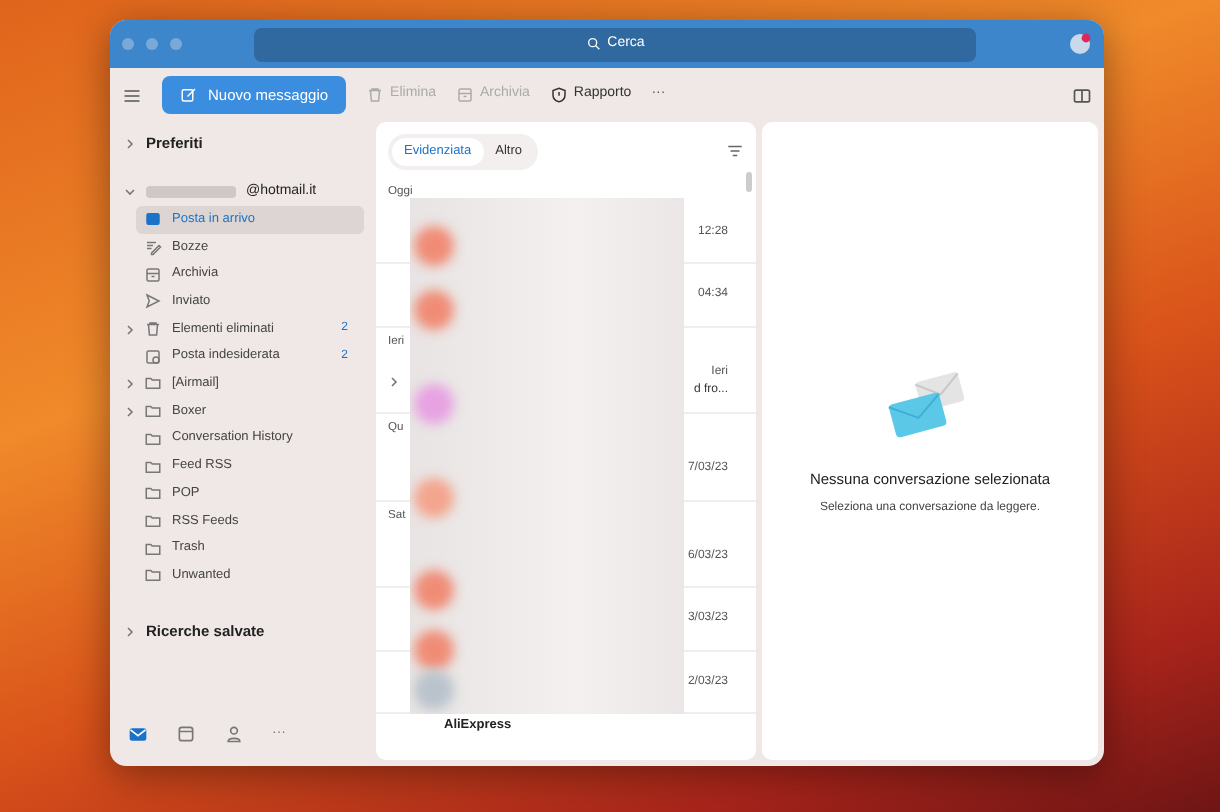 This screenshot has width=1220, height=812. What do you see at coordinates (153, 247) in the screenshot?
I see `pencil-lines-icon` at bounding box center [153, 247].